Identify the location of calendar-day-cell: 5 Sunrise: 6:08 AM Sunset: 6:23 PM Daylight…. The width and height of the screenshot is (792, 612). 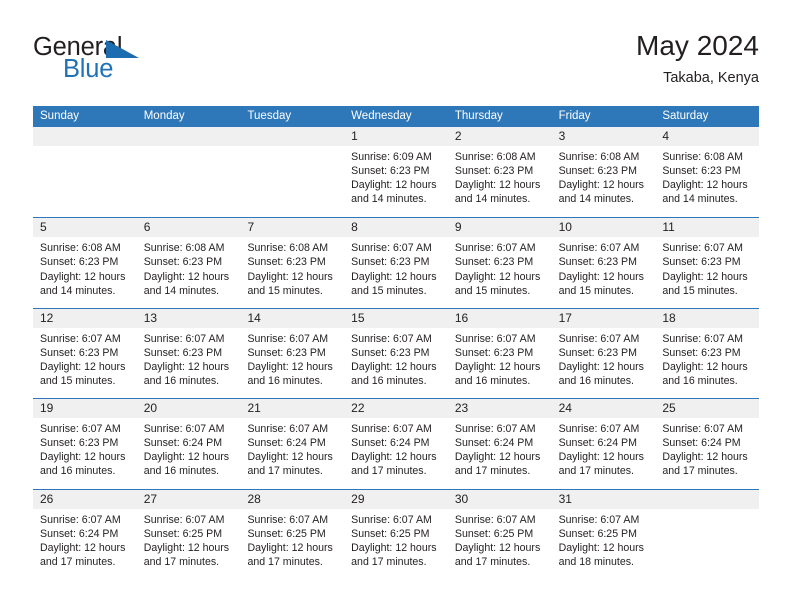
(85, 262).